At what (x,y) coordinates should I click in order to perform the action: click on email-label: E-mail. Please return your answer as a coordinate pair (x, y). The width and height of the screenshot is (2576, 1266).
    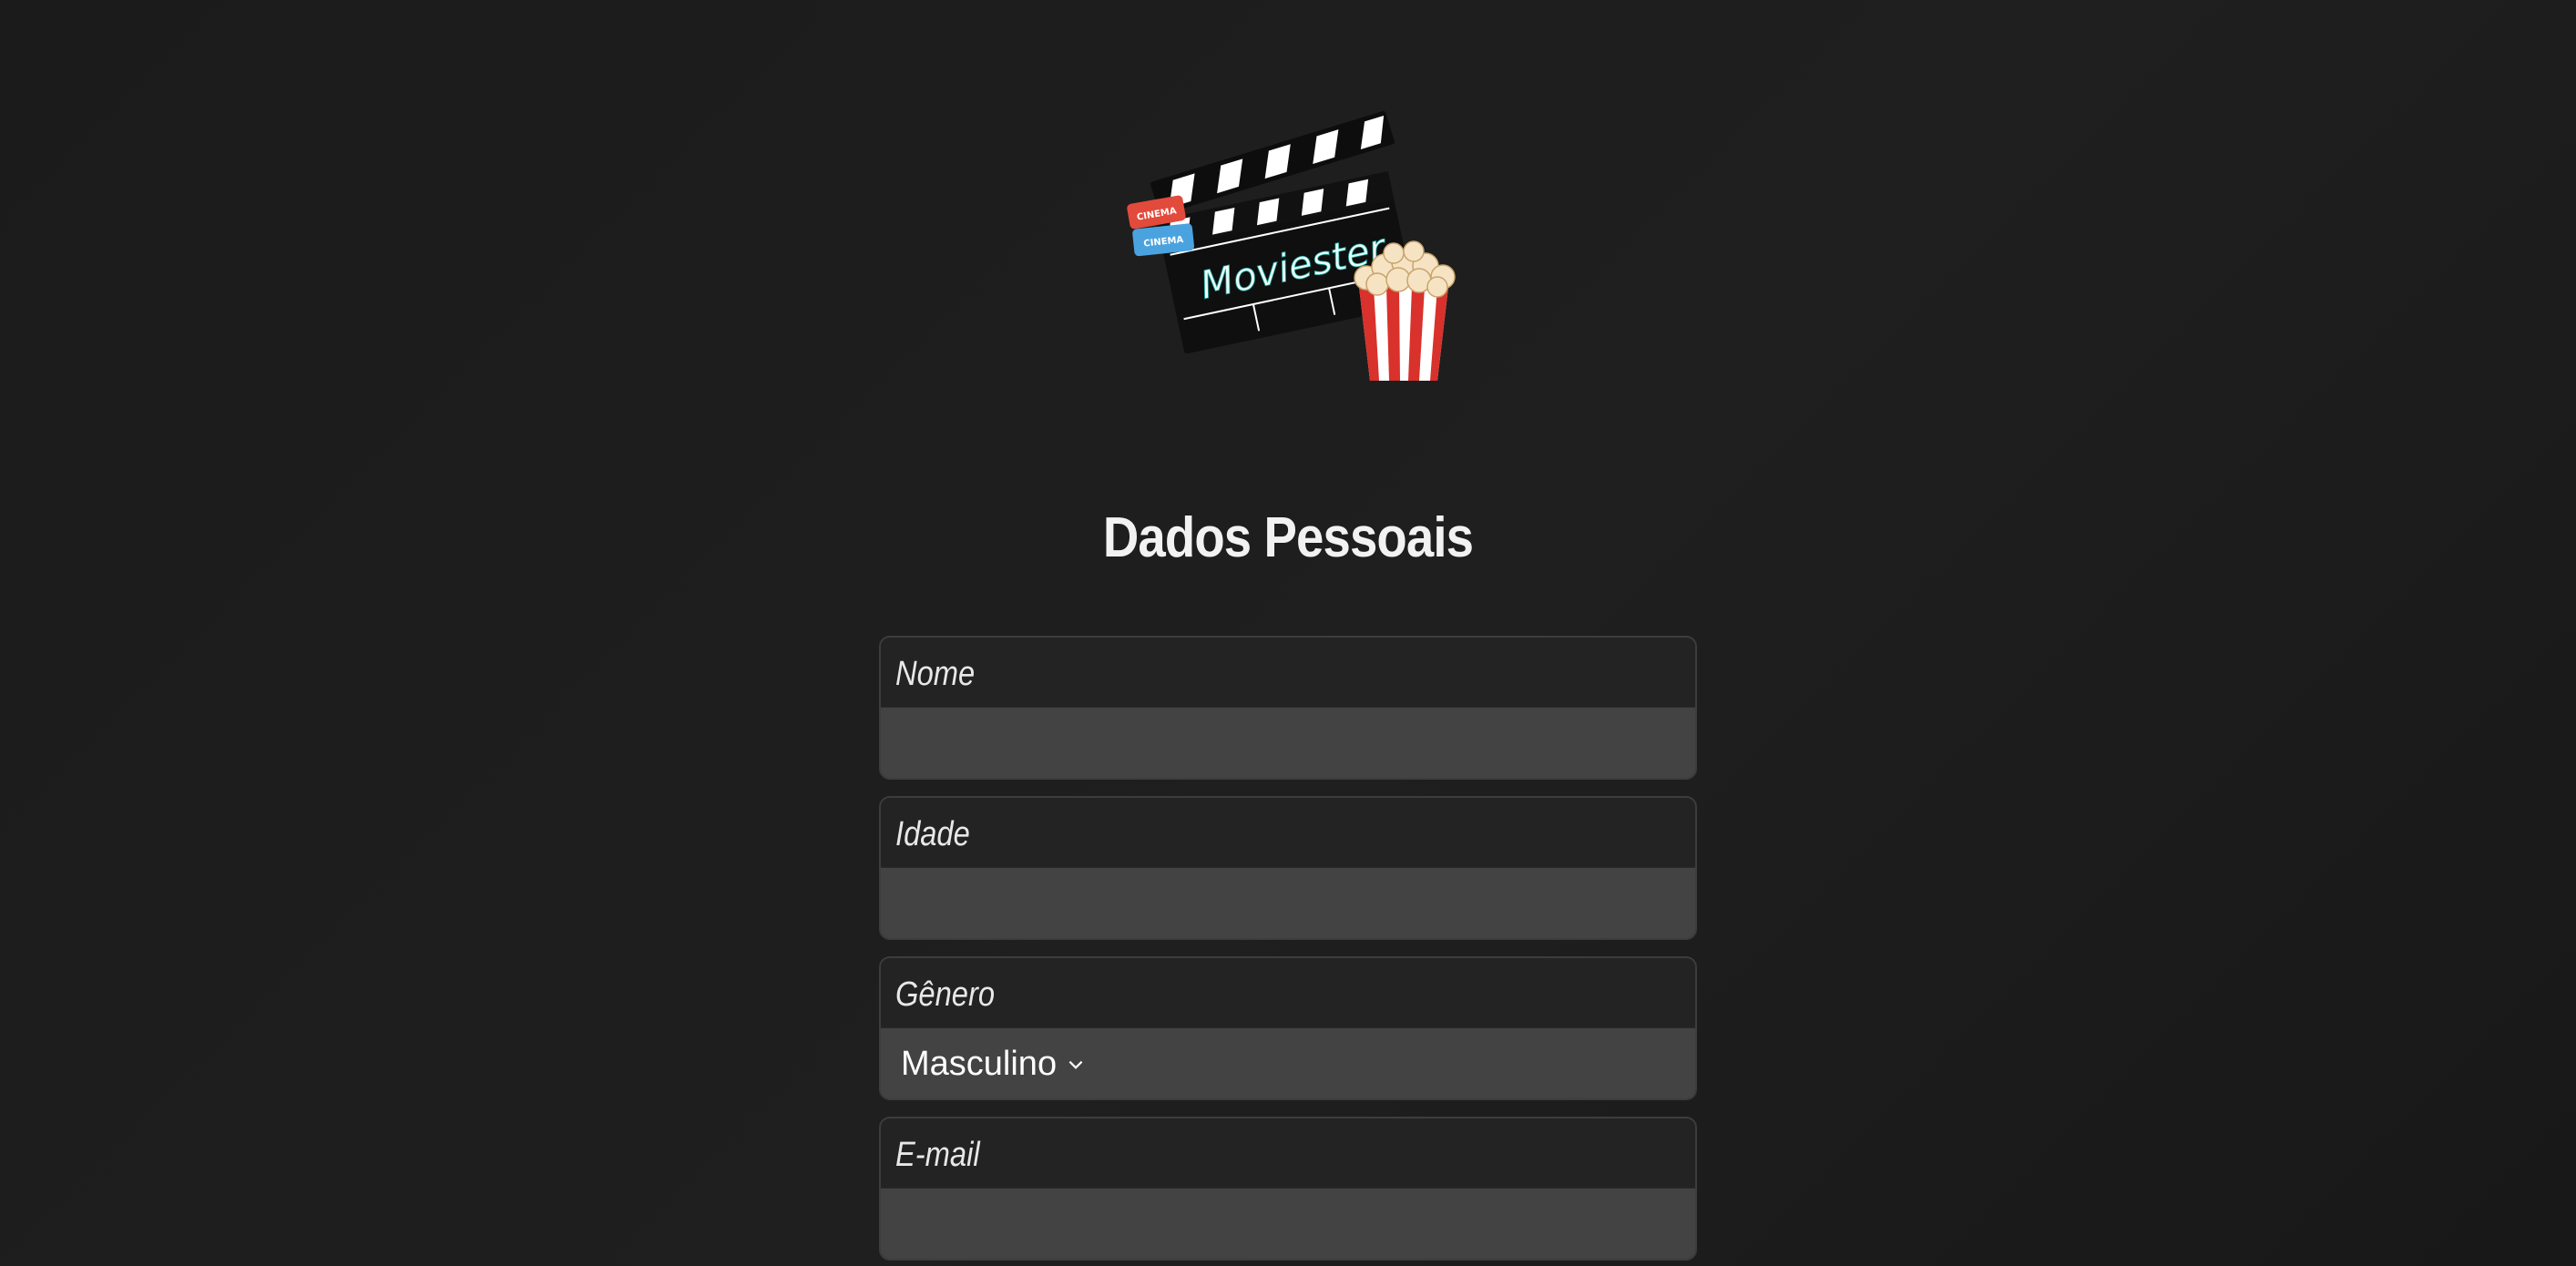
    Looking at the image, I should click on (1288, 1153).